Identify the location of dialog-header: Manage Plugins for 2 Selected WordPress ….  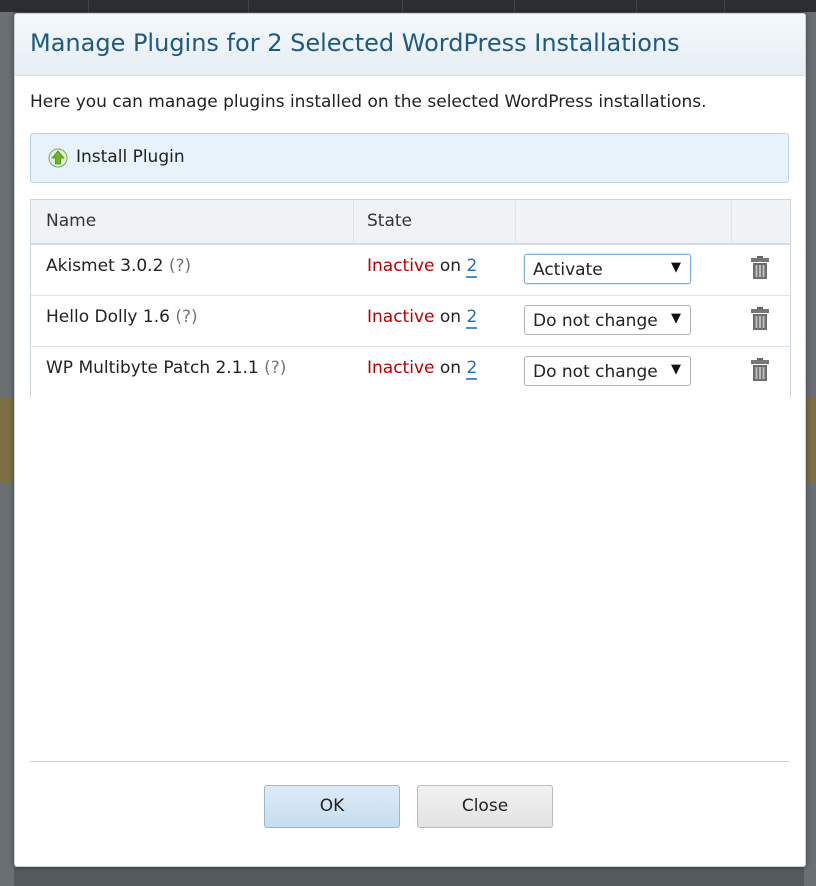
(410, 45).